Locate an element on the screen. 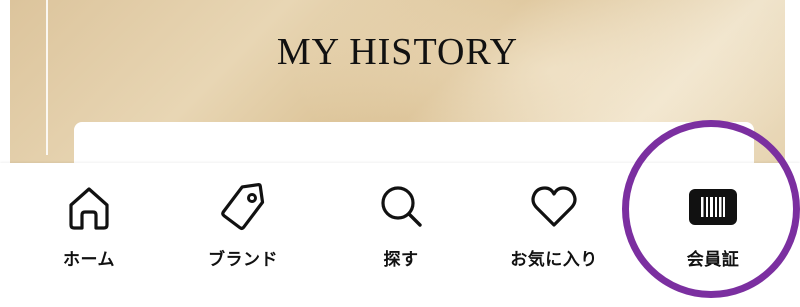 This screenshot has width=800, height=307. tab-search: 探す is located at coordinates (401, 232).